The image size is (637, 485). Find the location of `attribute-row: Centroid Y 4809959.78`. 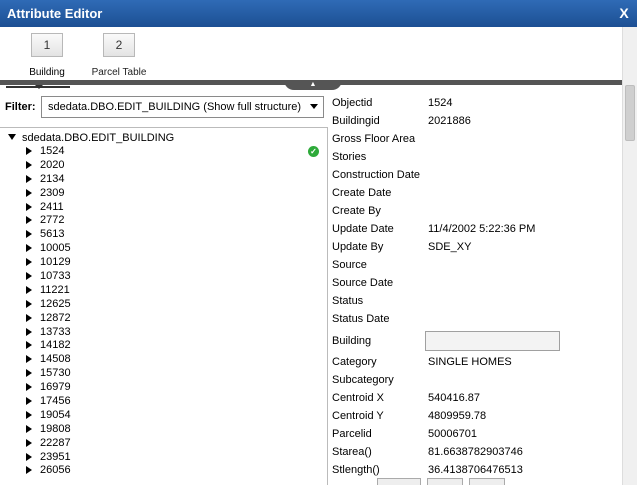

attribute-row: Centroid Y 4809959.78 is located at coordinates (477, 416).